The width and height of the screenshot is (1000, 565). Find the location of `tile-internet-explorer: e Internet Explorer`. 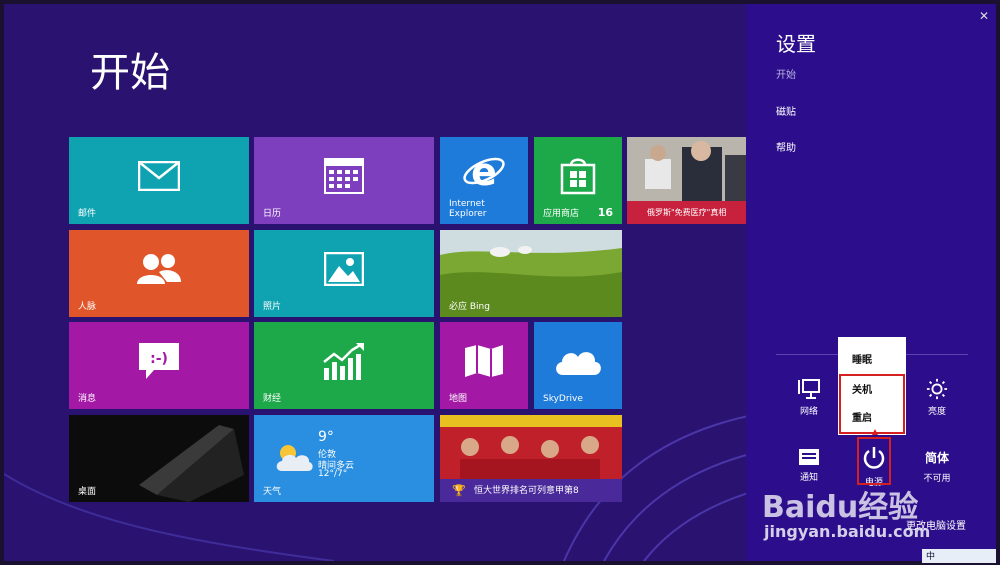

tile-internet-explorer: e Internet Explorer is located at coordinates (484, 180).